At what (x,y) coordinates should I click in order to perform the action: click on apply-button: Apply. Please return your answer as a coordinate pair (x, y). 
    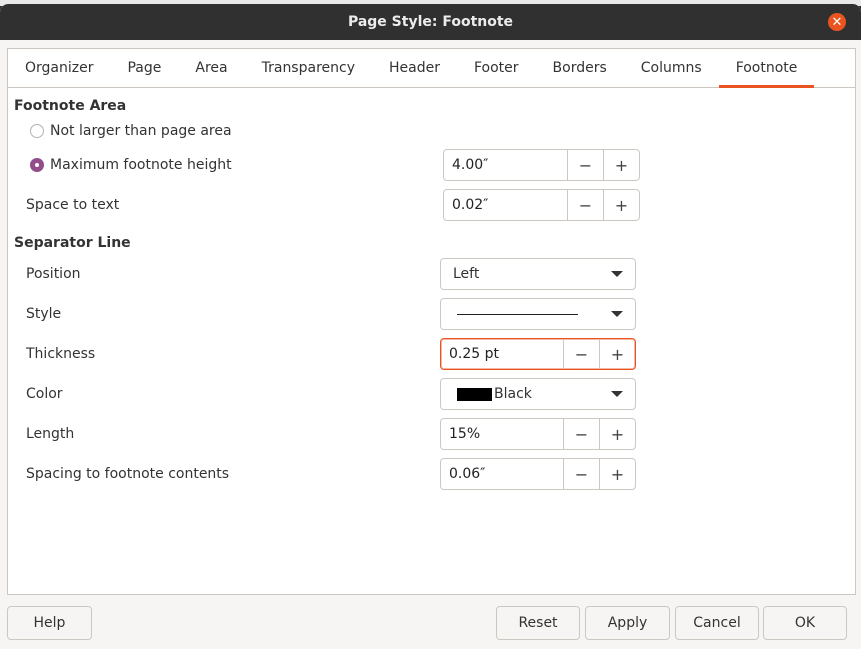
    Looking at the image, I should click on (627, 623).